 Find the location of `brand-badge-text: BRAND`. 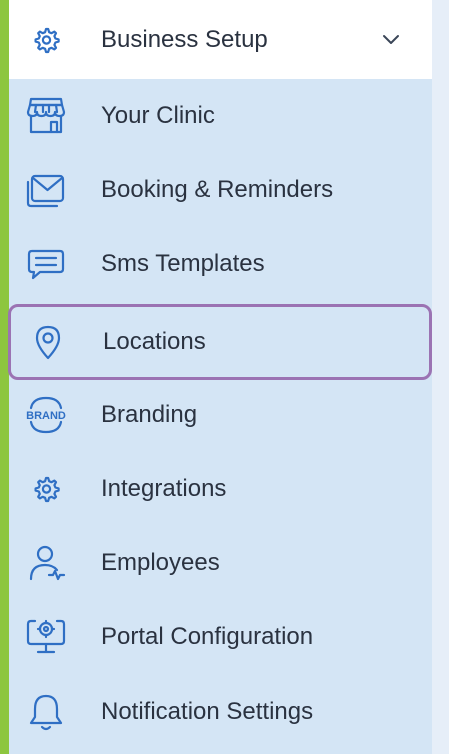

brand-badge-text: BRAND is located at coordinates (46, 416).